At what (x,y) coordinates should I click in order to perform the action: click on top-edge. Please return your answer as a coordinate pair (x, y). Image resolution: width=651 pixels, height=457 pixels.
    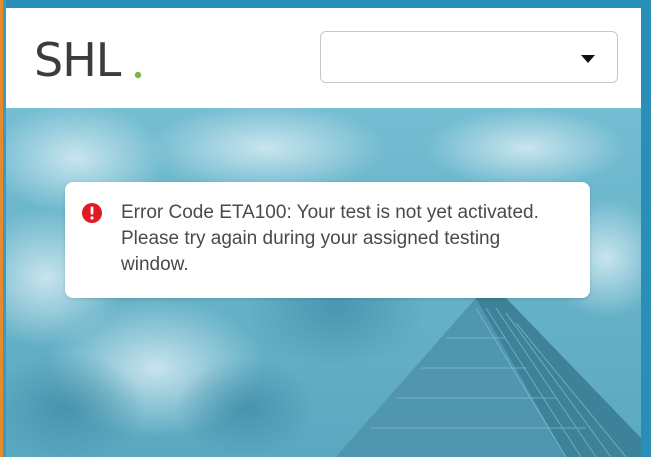
    Looking at the image, I should click on (325, 4).